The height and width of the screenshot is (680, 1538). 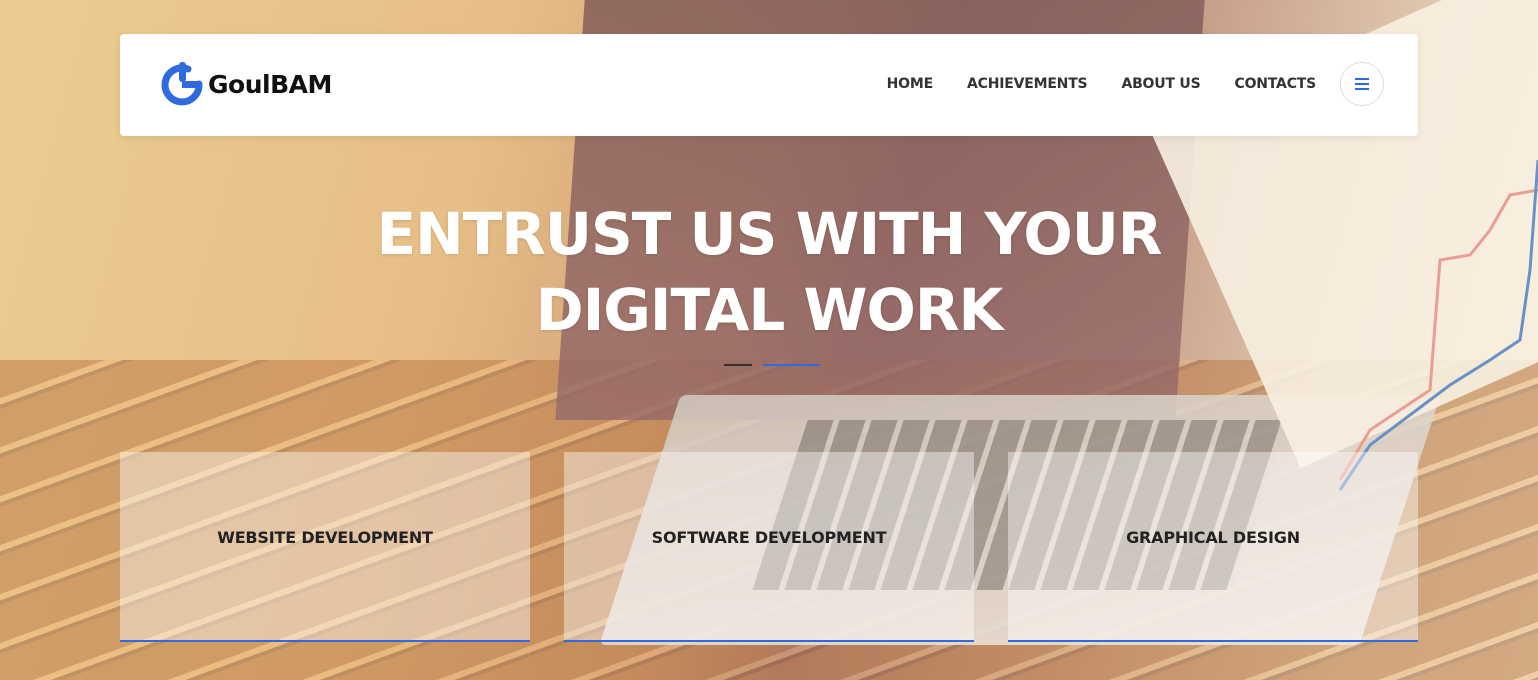 I want to click on service-card-graphic: GRAPHICAL DESIGN, so click(x=1213, y=547).